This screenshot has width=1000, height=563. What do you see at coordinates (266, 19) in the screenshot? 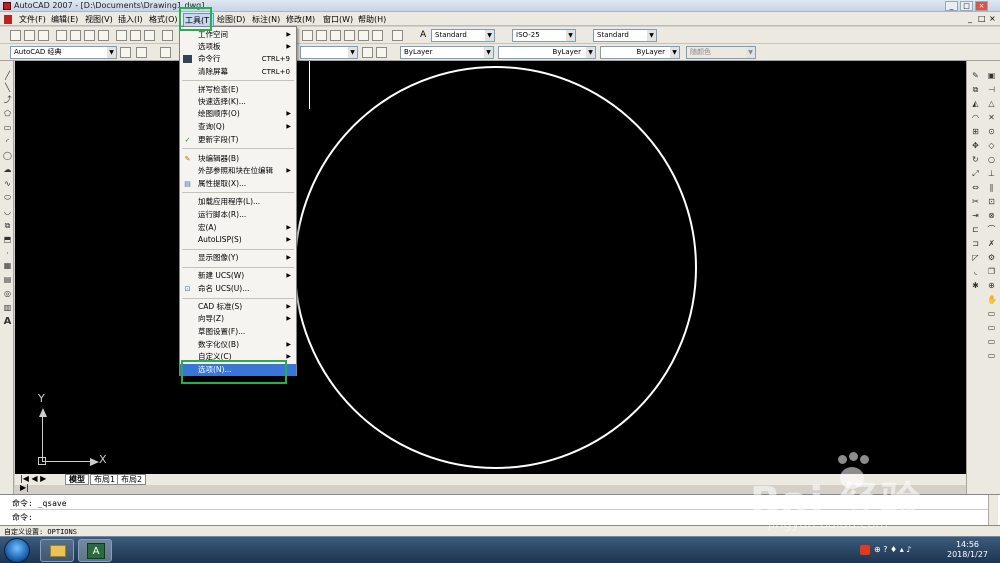
I see `menu-dimension: 标注(N)` at bounding box center [266, 19].